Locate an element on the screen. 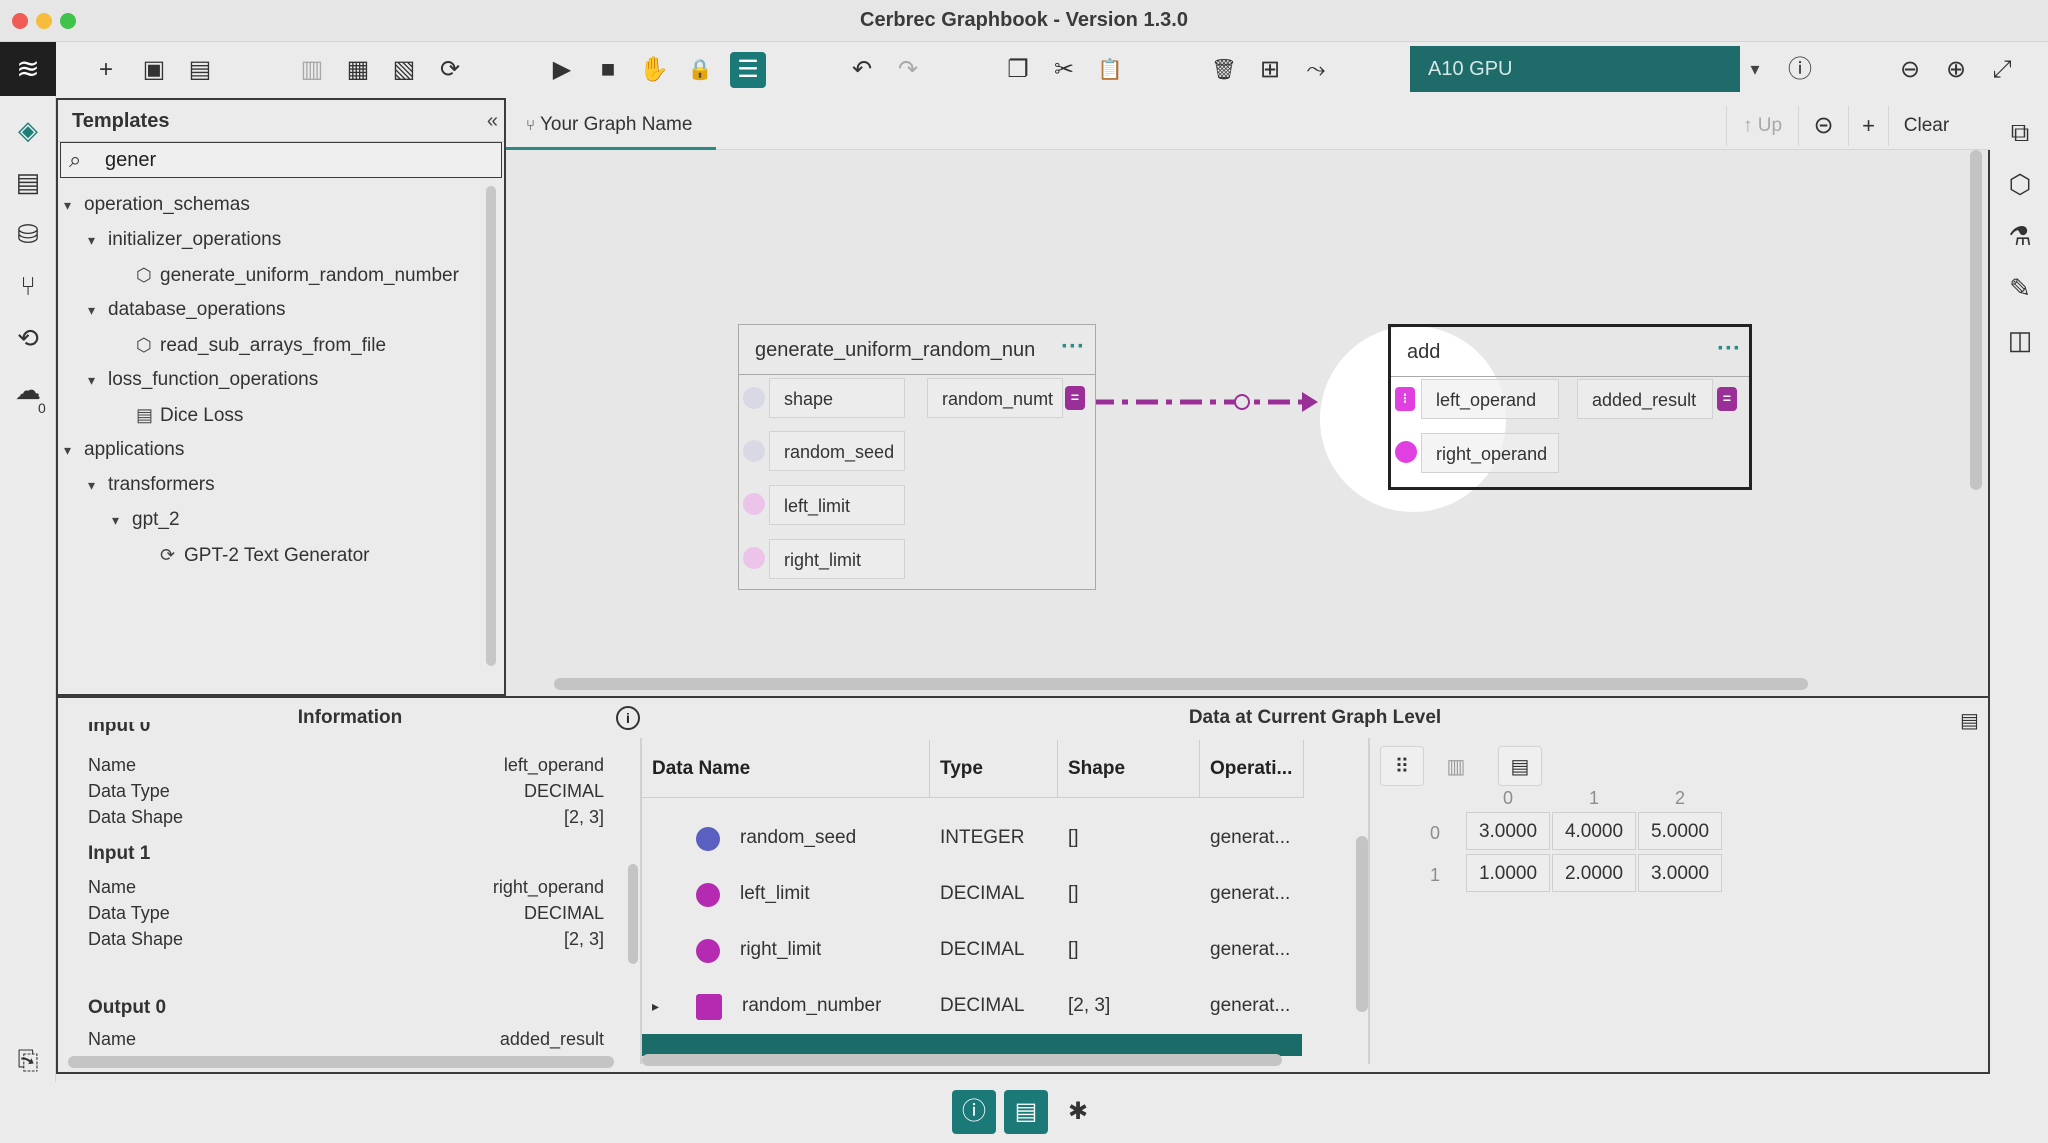 Image resolution: width=2048 pixels, height=1143 pixels. notes-rail-icon: ⎘ is located at coordinates (28, 1060).